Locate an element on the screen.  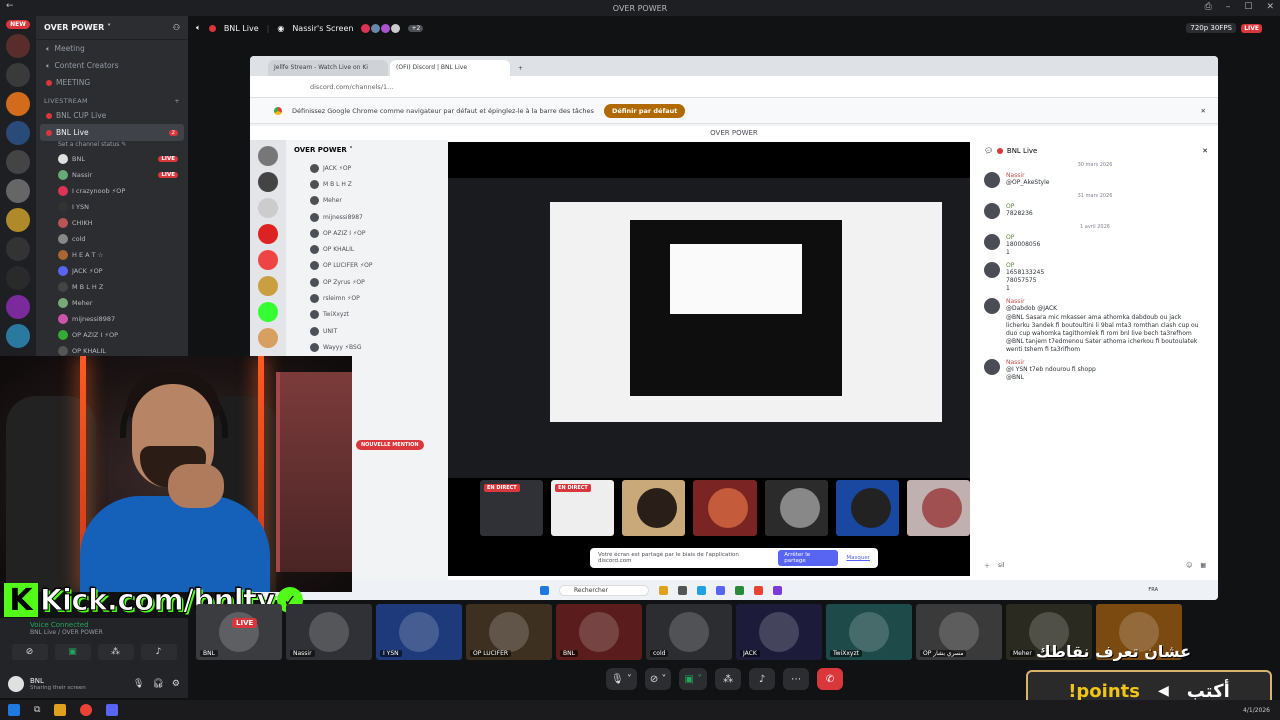
participant-tile: JACK is located at coordinates (779, 632).